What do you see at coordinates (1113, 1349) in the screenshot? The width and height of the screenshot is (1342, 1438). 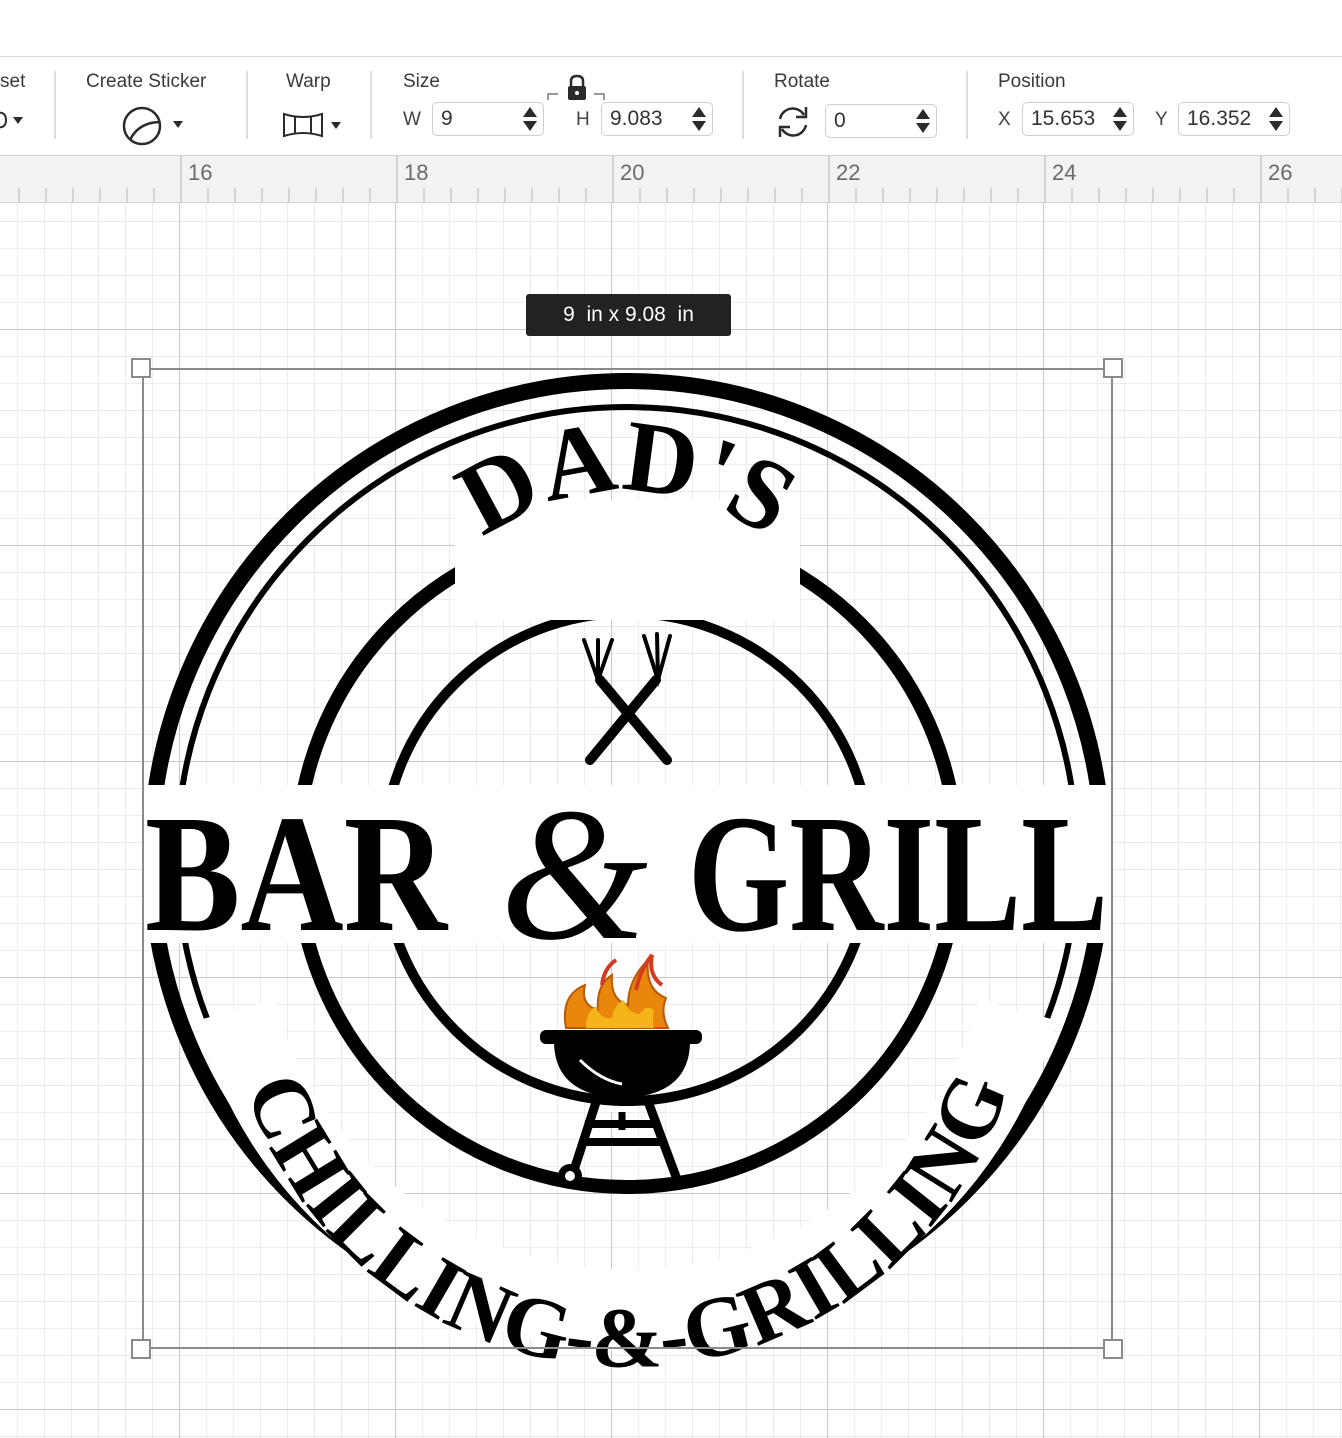 I see `resize-handle-bottom-right` at bounding box center [1113, 1349].